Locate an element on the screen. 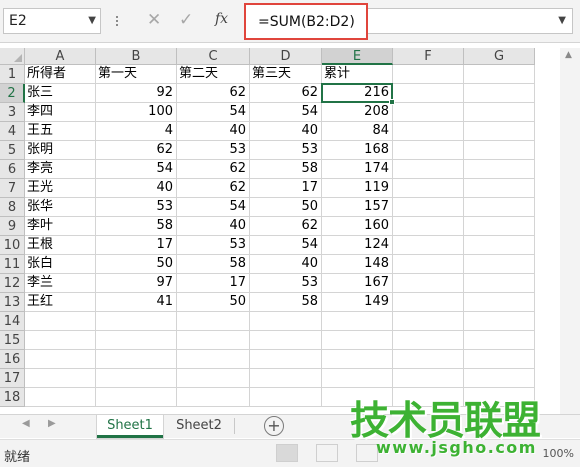  cell-g10 is located at coordinates (499, 245).